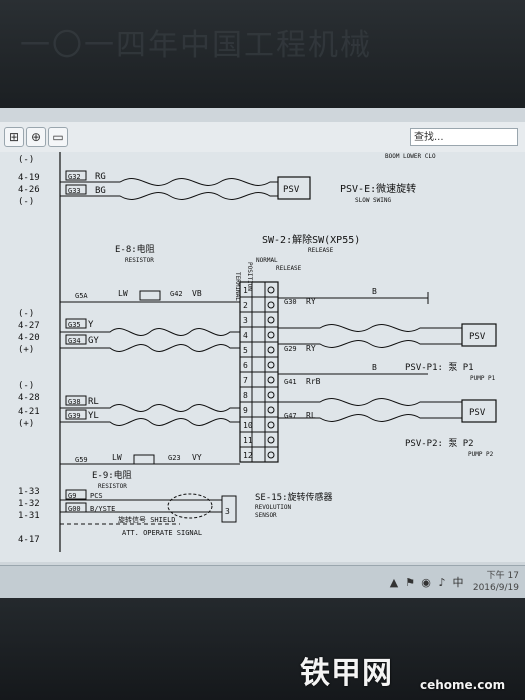 This screenshot has width=525, height=700. What do you see at coordinates (112, 475) in the screenshot?
I see `e9-label: E-9:电阻` at bounding box center [112, 475].